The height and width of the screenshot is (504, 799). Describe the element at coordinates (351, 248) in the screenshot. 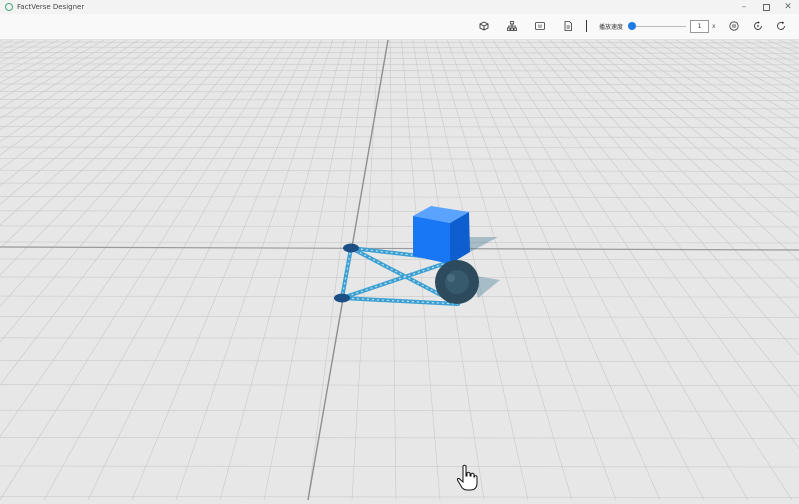

I see `left-joint` at that location.